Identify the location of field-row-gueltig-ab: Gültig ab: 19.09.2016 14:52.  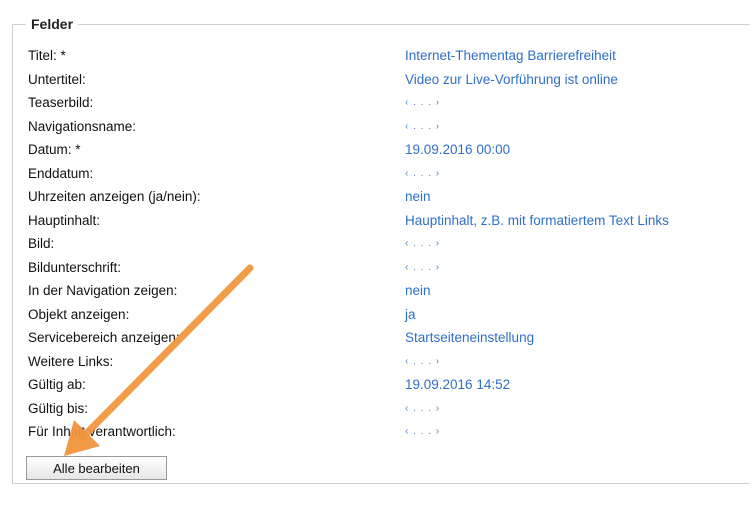
(389, 386).